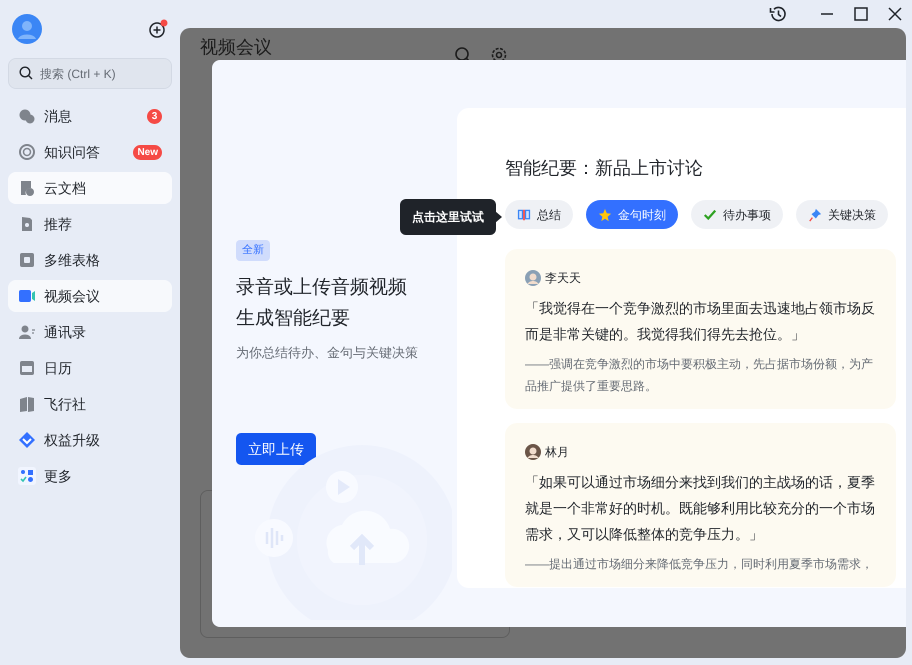  What do you see at coordinates (154, 116) in the screenshot?
I see `badge-label: 3` at bounding box center [154, 116].